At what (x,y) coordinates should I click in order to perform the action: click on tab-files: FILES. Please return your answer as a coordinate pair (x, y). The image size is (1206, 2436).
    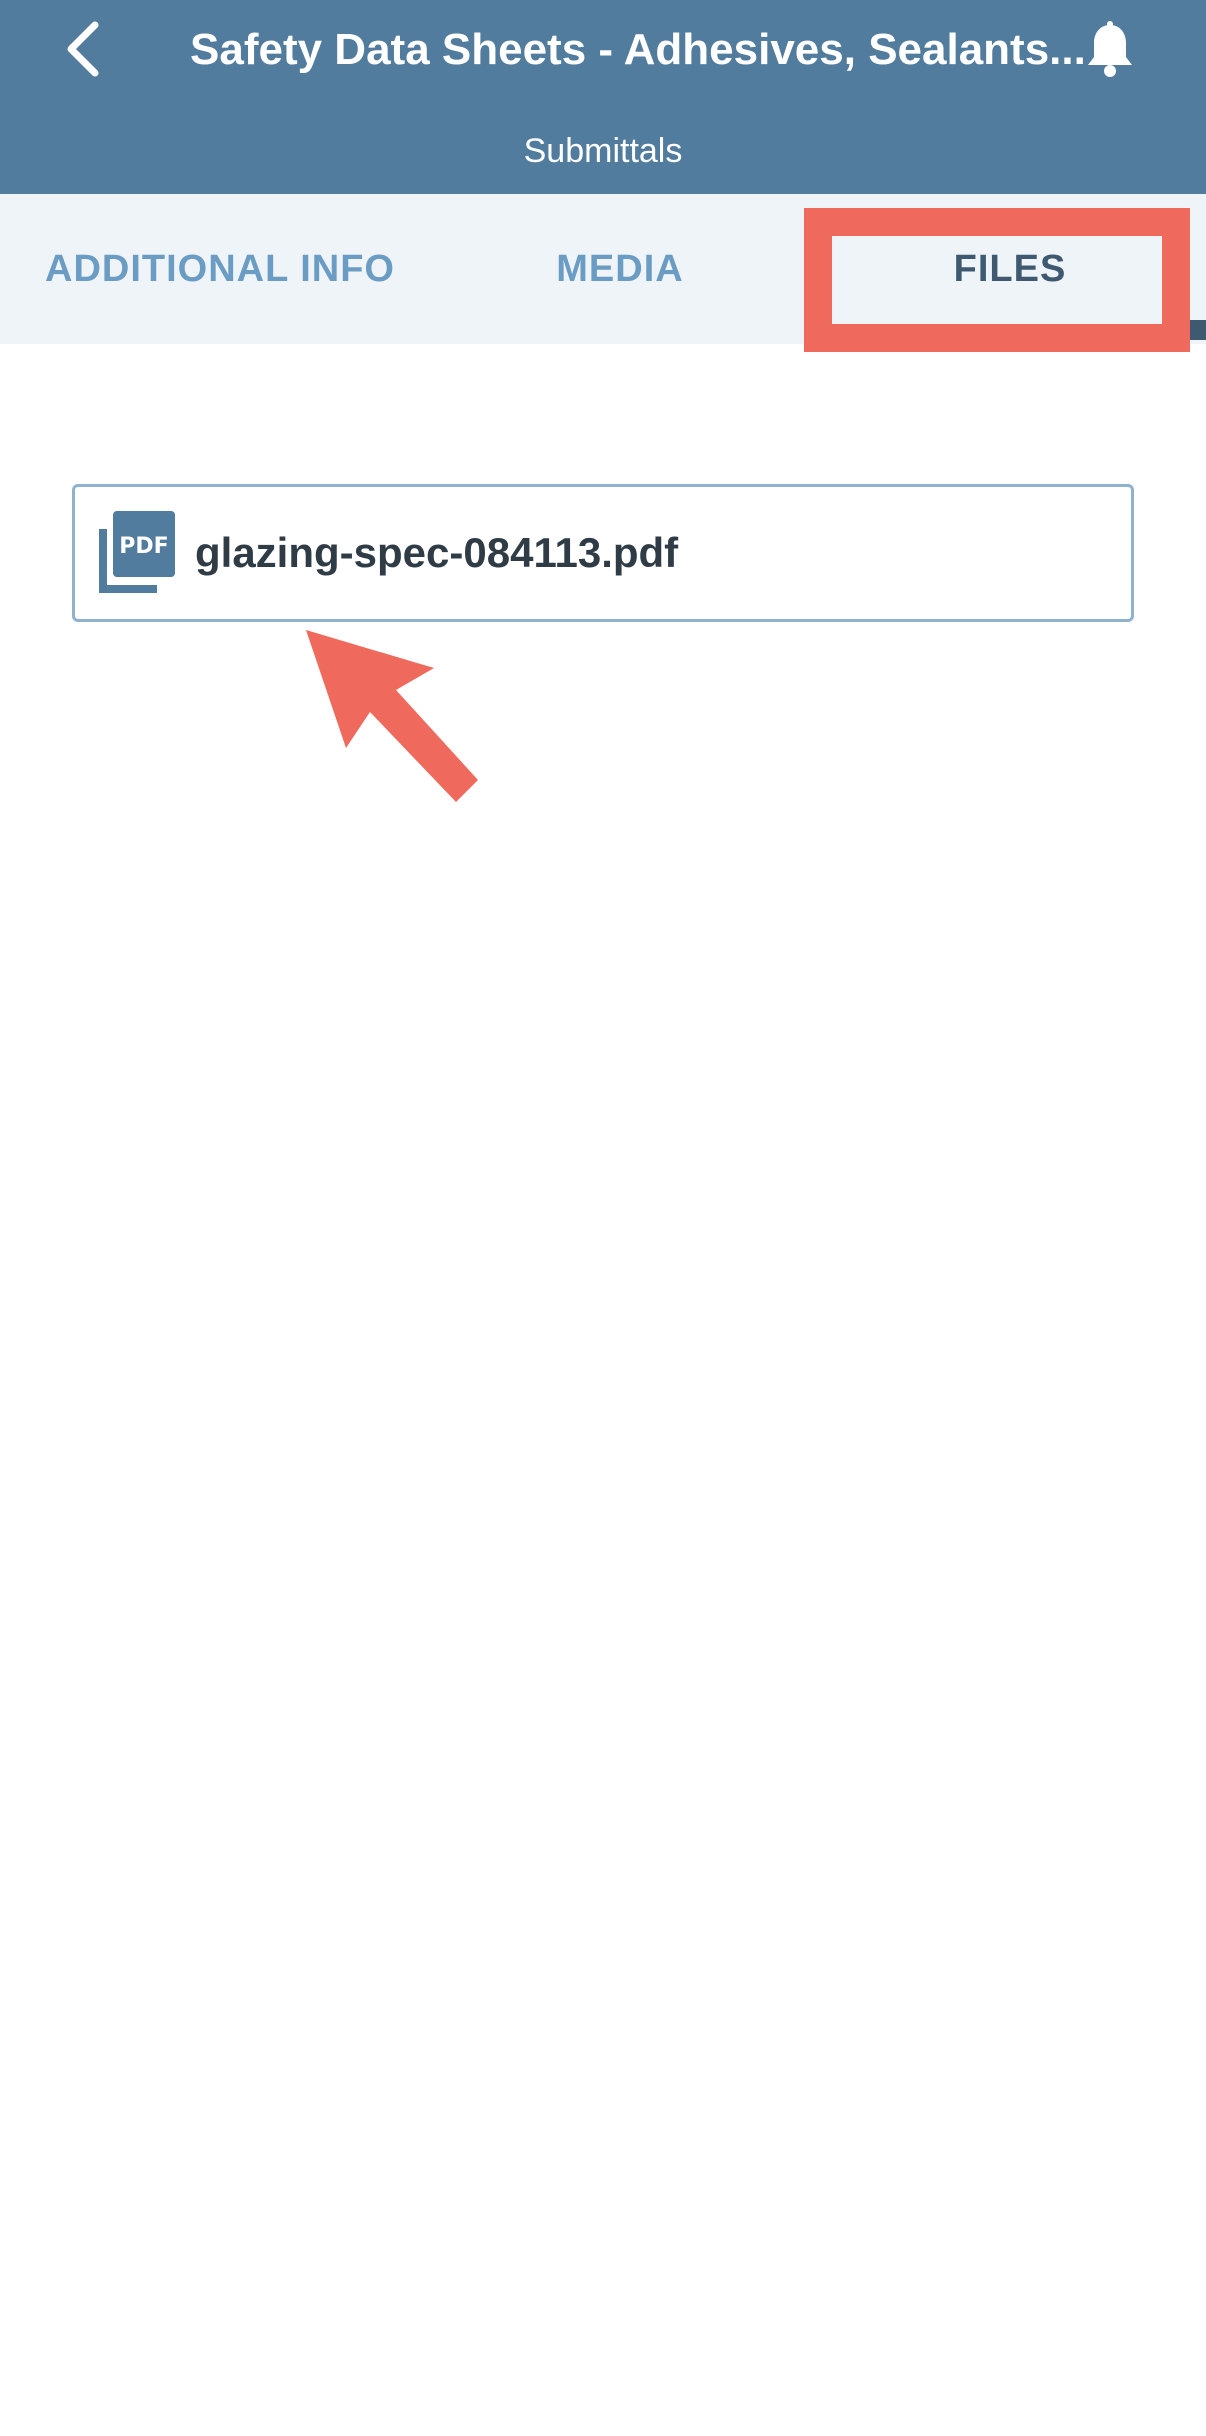
    Looking at the image, I should click on (1010, 269).